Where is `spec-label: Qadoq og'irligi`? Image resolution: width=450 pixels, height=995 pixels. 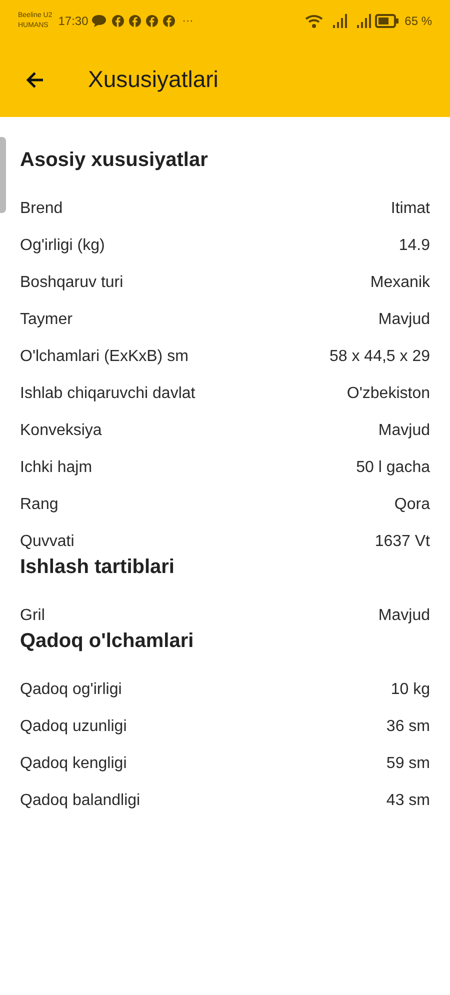
spec-label: Qadoq og'irligi is located at coordinates (71, 689).